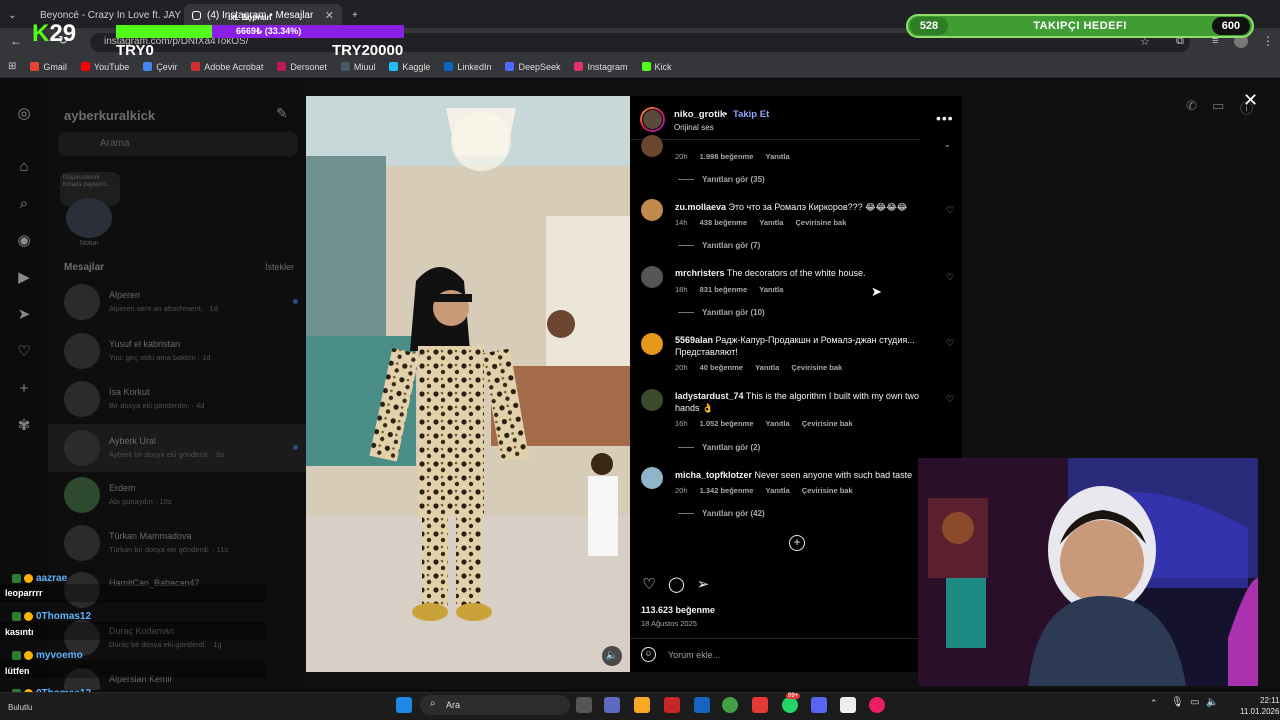 Image resolution: width=1280 pixels, height=720 pixels. I want to click on comment-username: zu.mollaeva, so click(700, 207).